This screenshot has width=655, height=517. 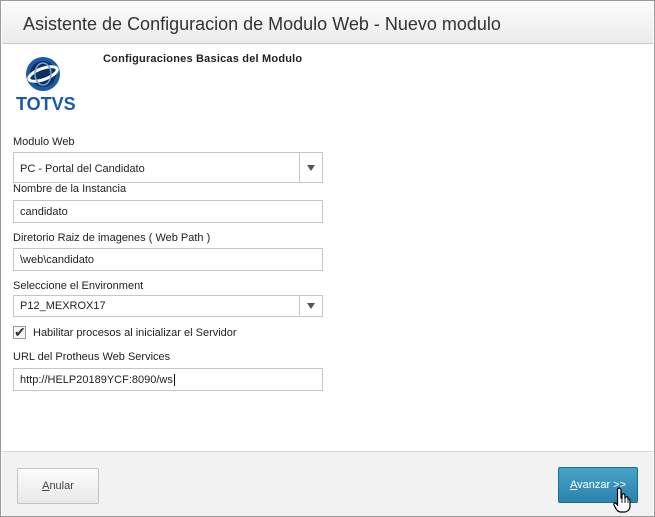 I want to click on totvs-logo: TOTVS, so click(x=45, y=85).